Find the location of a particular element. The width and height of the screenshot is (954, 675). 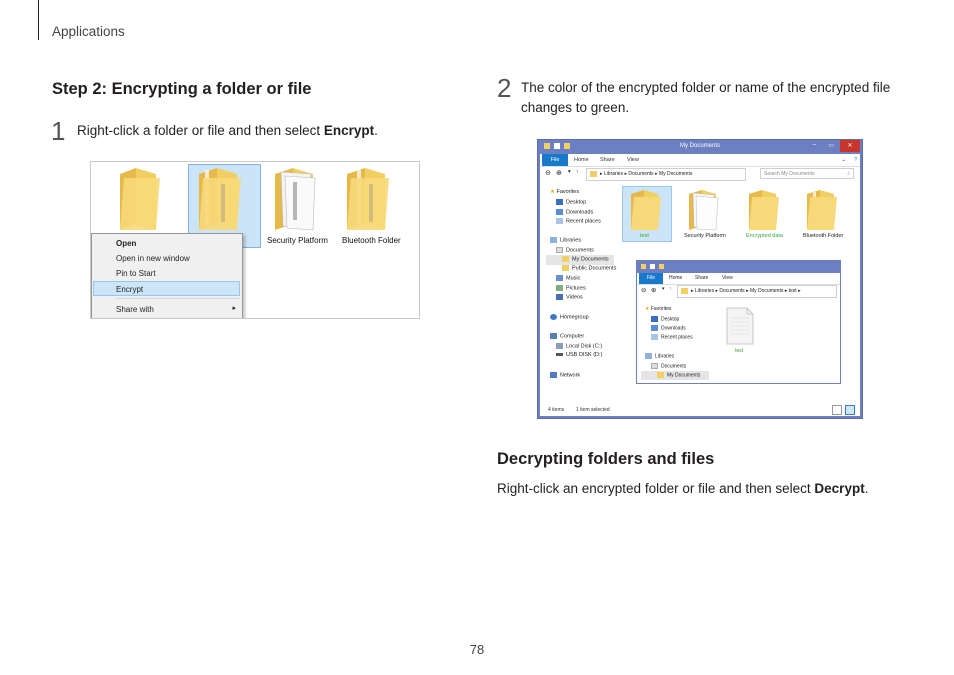

nav-recent-places: Recent places is located at coordinates (578, 221).